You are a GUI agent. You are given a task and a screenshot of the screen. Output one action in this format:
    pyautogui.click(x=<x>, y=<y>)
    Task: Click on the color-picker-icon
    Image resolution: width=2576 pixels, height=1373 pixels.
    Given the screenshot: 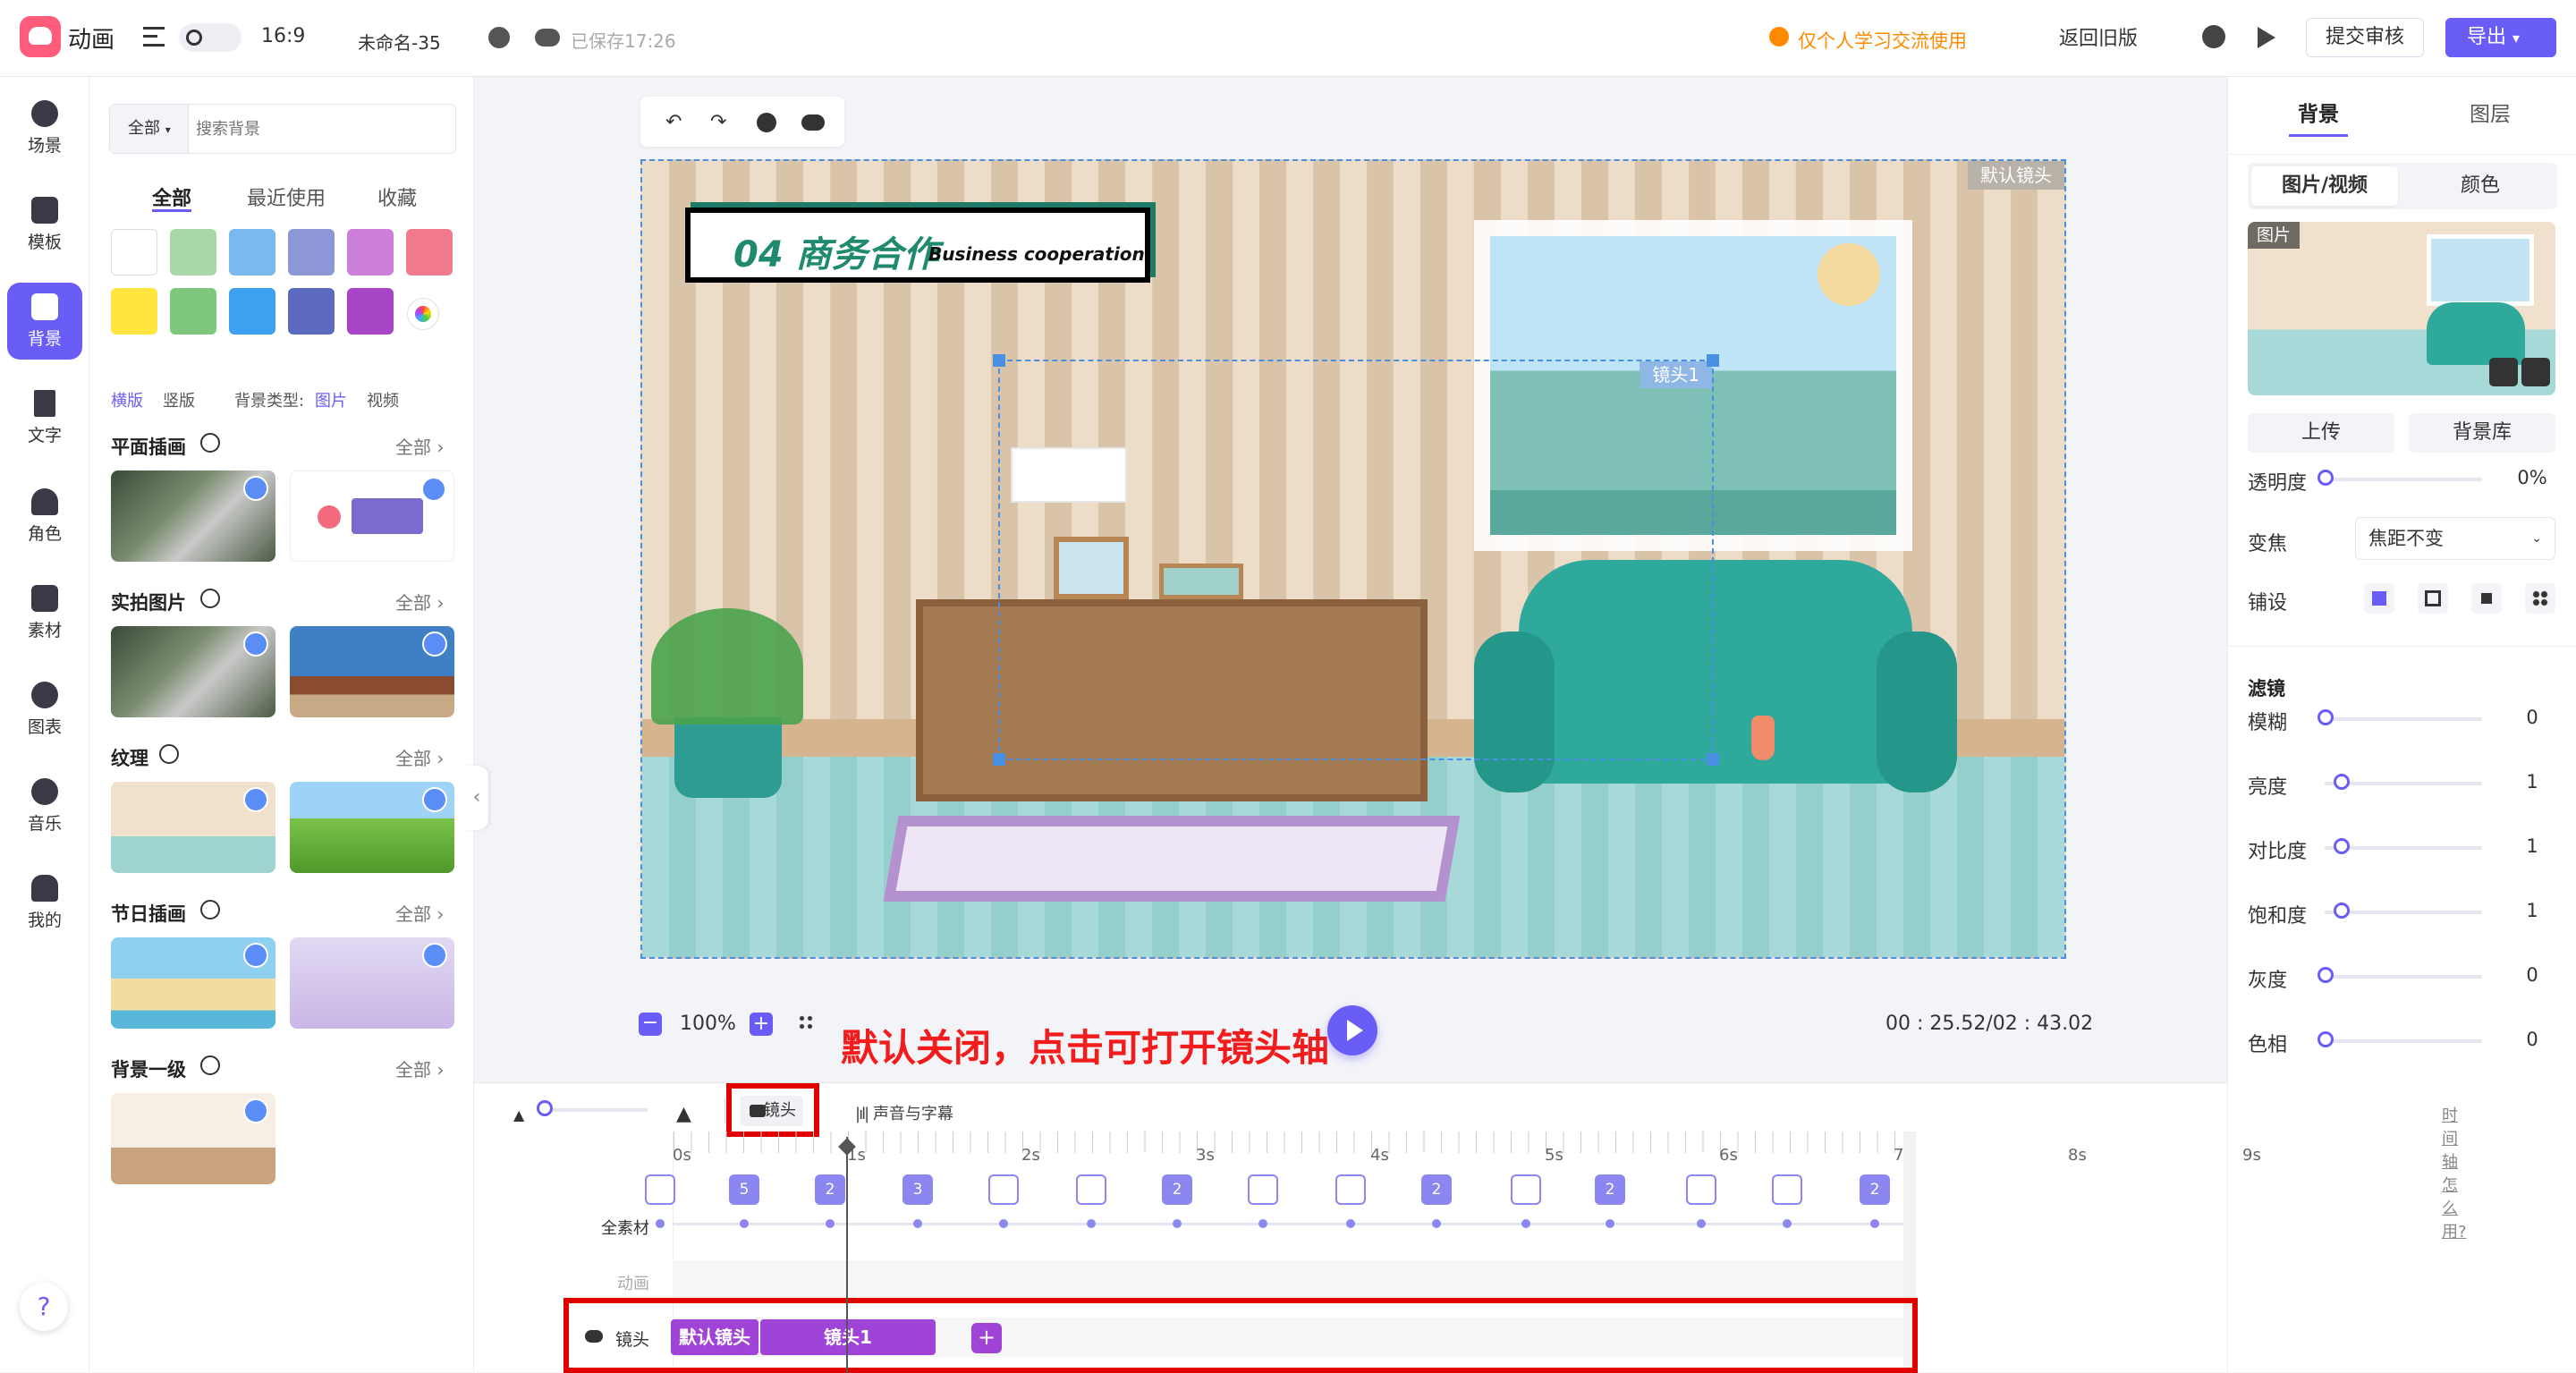 What is the action you would take?
    pyautogui.click(x=423, y=314)
    